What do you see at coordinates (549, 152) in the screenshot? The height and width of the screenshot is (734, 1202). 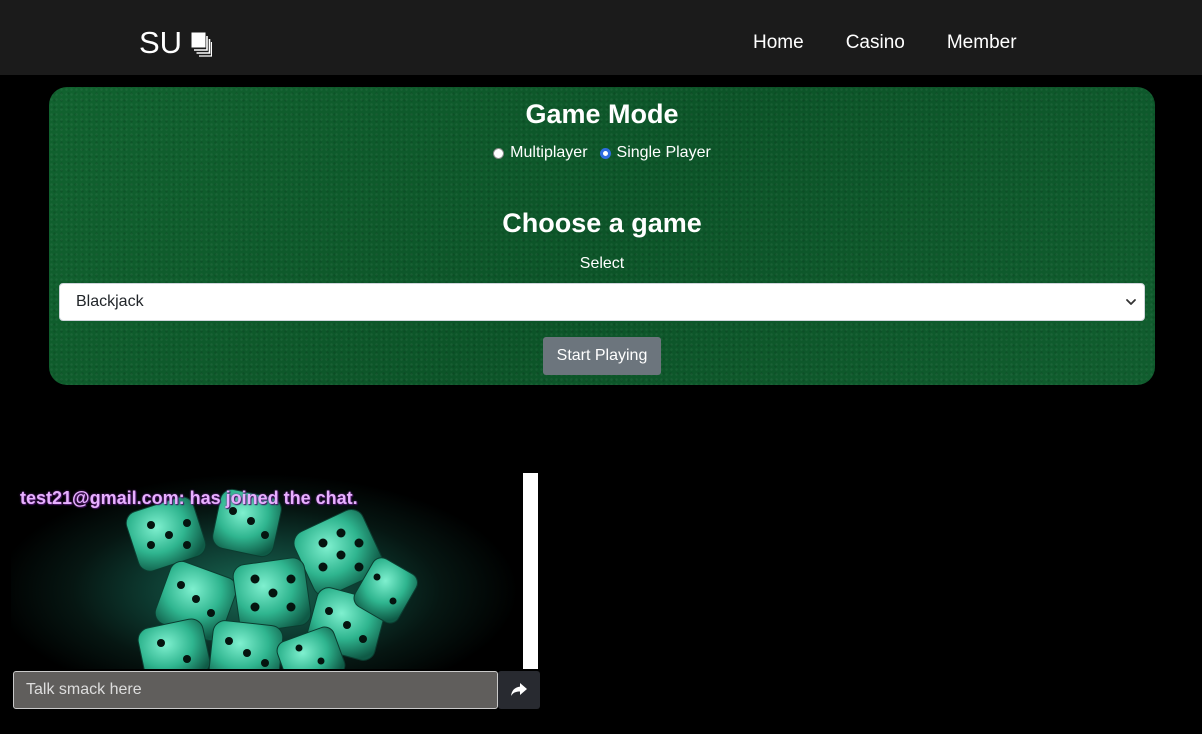 I see `radio-multiplayer-label: Multiplayer` at bounding box center [549, 152].